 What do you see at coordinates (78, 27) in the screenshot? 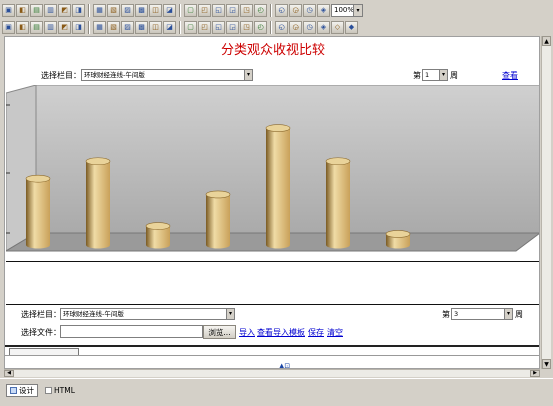
I see `grid-icon: ◨` at bounding box center [78, 27].